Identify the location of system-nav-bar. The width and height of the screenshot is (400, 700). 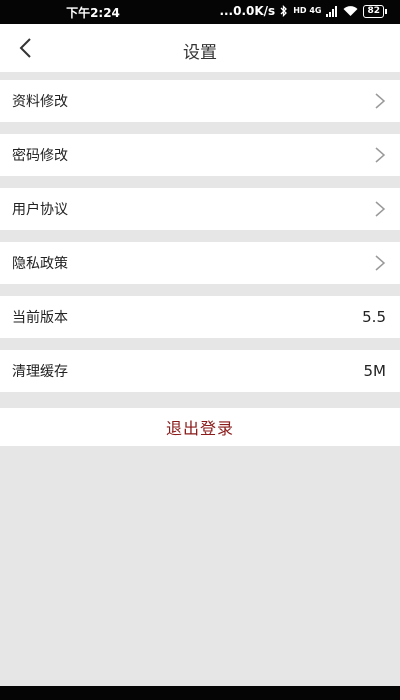
(200, 693).